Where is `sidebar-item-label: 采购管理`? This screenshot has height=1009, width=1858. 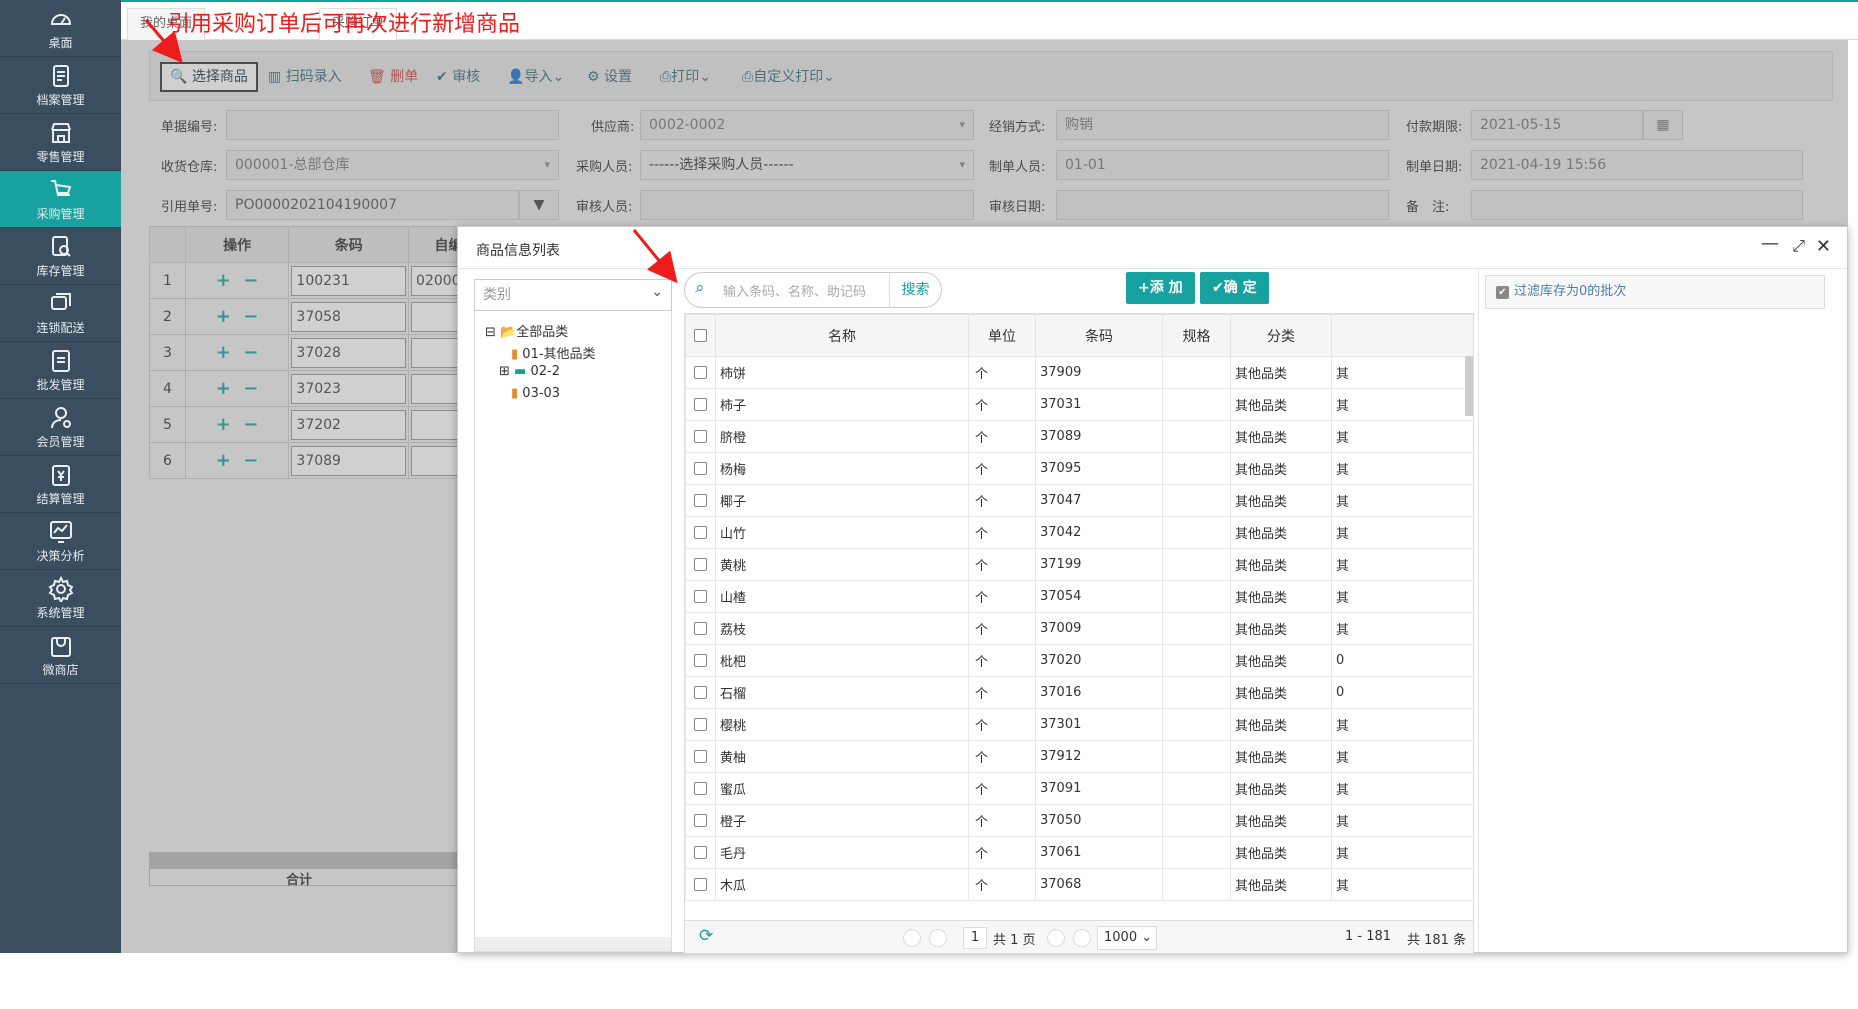
sidebar-item-label: 采购管理 is located at coordinates (60, 213).